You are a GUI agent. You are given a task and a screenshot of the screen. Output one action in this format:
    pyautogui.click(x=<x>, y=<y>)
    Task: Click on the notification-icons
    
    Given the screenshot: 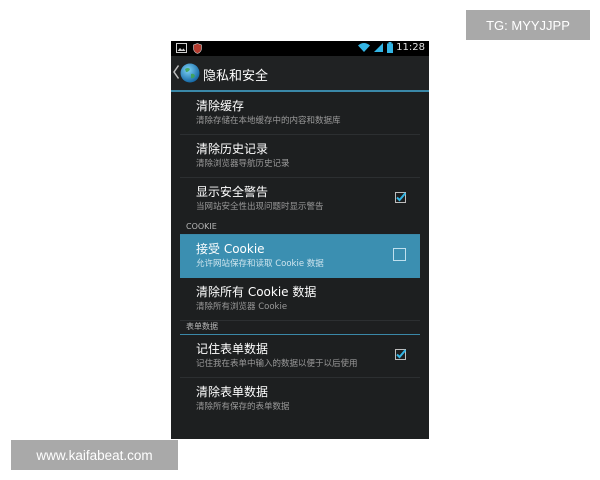 What is the action you would take?
    pyautogui.click(x=189, y=48)
    